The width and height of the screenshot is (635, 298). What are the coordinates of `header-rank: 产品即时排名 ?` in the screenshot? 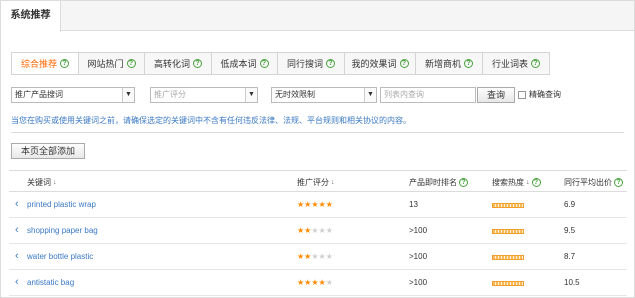 It's located at (438, 182).